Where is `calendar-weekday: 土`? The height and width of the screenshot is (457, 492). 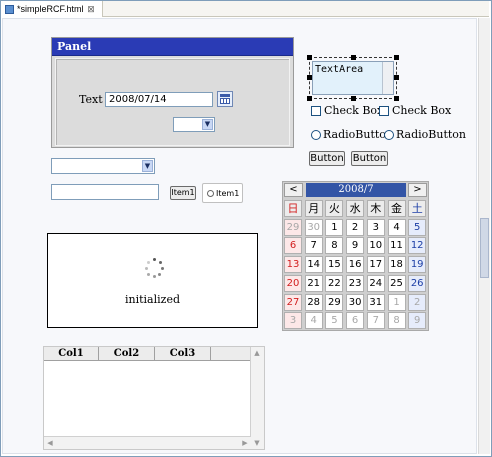
calendar-weekday: 土 is located at coordinates (417, 208).